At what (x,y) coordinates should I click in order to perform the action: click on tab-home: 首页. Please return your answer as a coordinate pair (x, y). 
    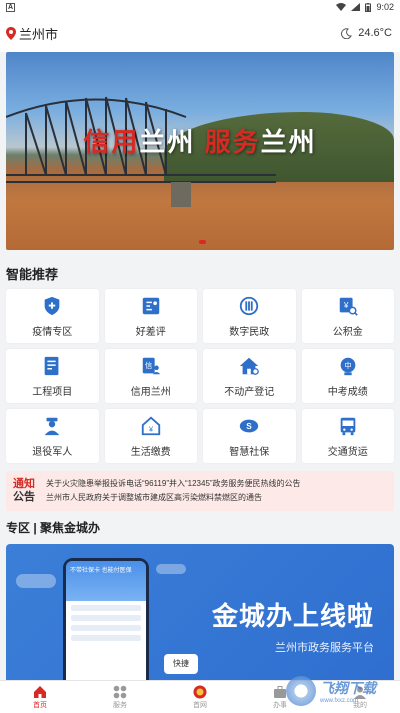
    Looking at the image, I should click on (40, 697).